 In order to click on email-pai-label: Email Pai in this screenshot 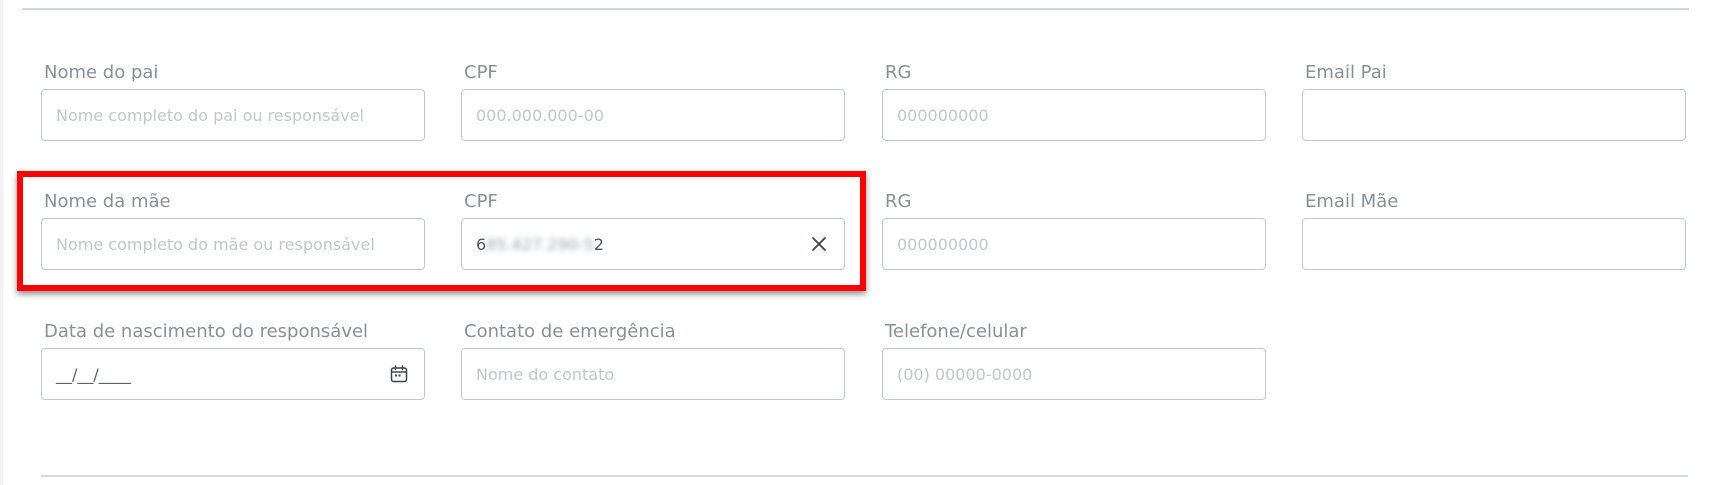, I will do `click(1346, 72)`.